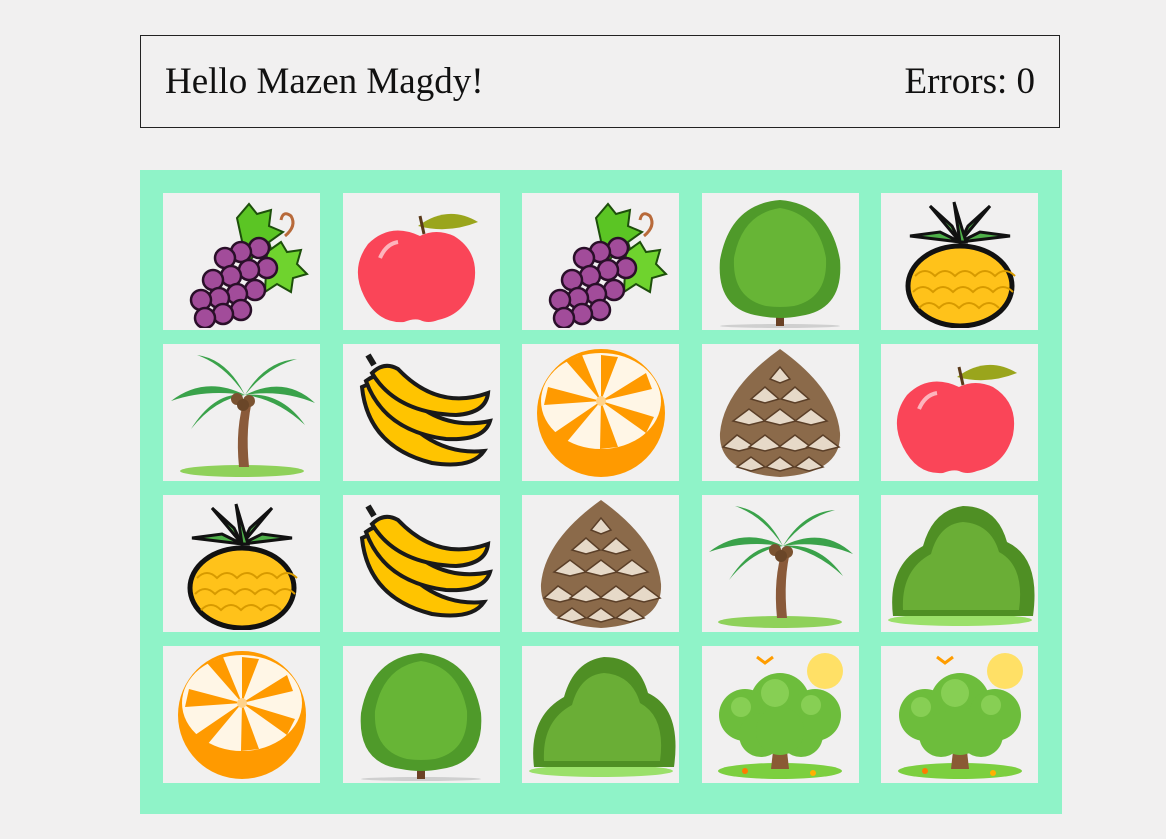  What do you see at coordinates (970, 81) in the screenshot?
I see `errors-counter: Errors: 0` at bounding box center [970, 81].